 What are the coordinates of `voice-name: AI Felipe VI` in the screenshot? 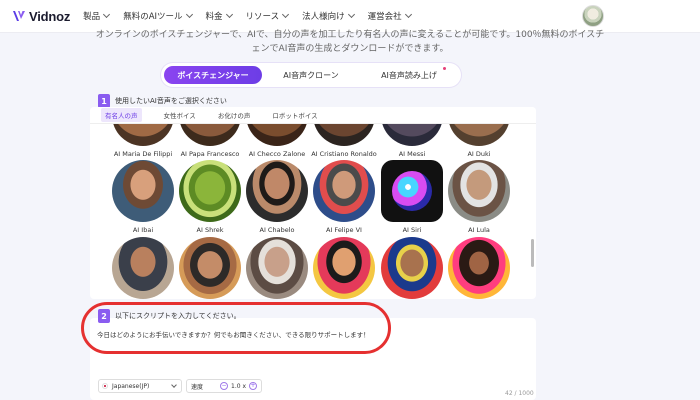 It's located at (344, 230).